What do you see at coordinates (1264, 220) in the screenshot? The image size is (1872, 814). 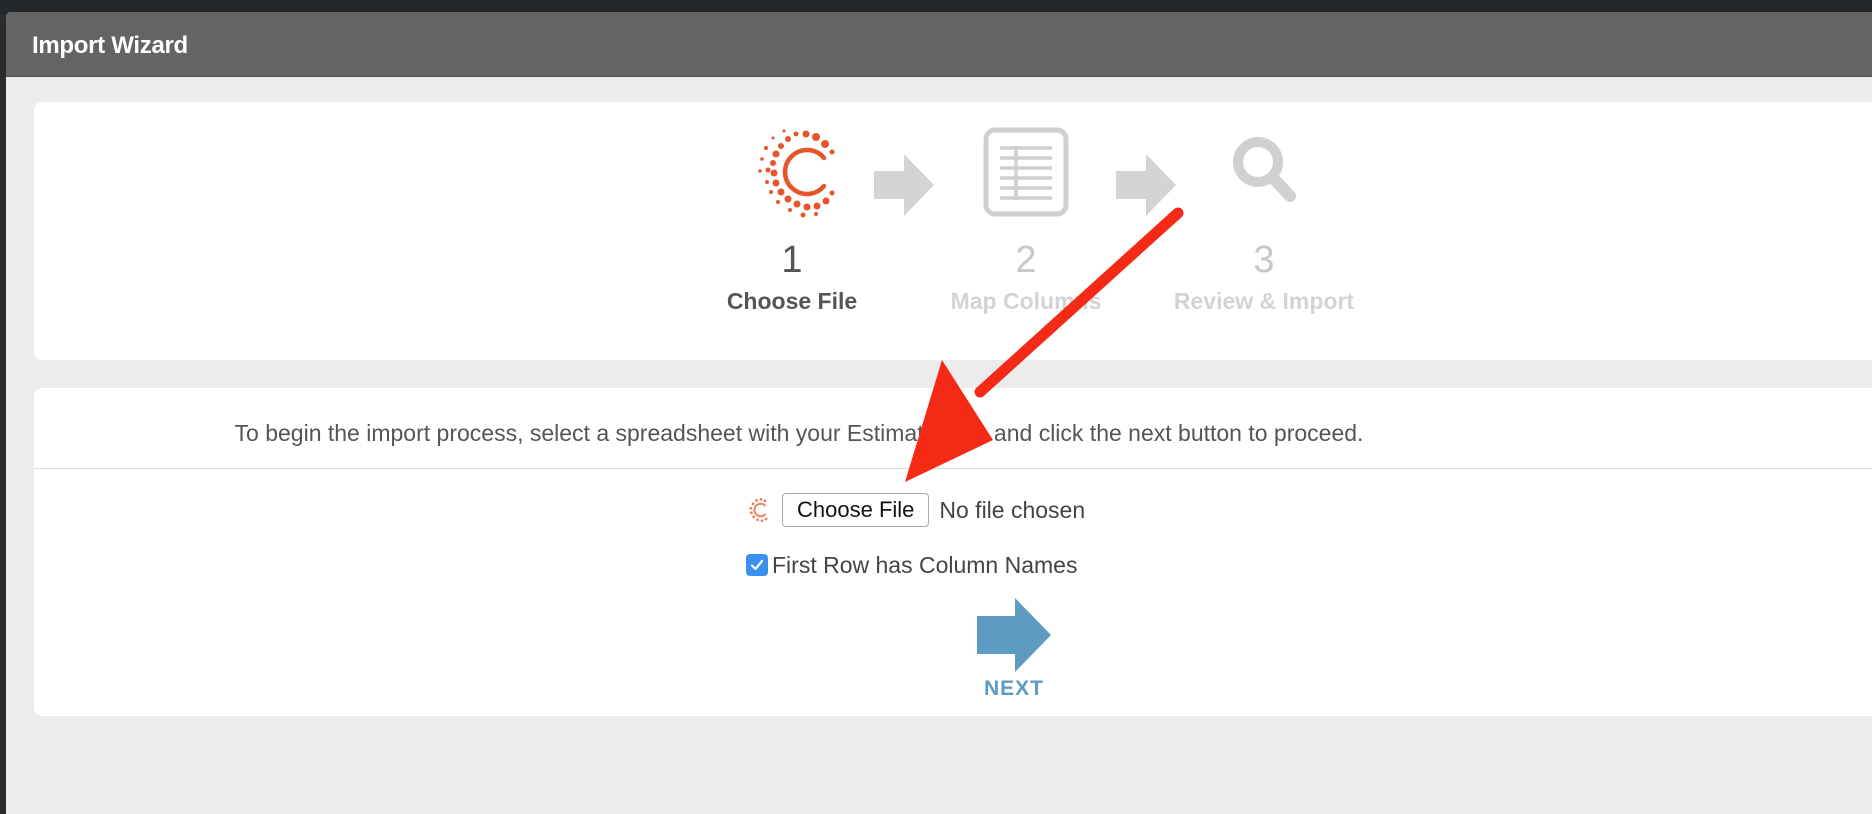 I see `step-review-import: 3 Review & Import` at bounding box center [1264, 220].